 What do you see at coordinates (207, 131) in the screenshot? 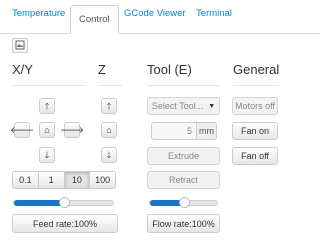
I see `extrude-unit-addon: mm` at bounding box center [207, 131].